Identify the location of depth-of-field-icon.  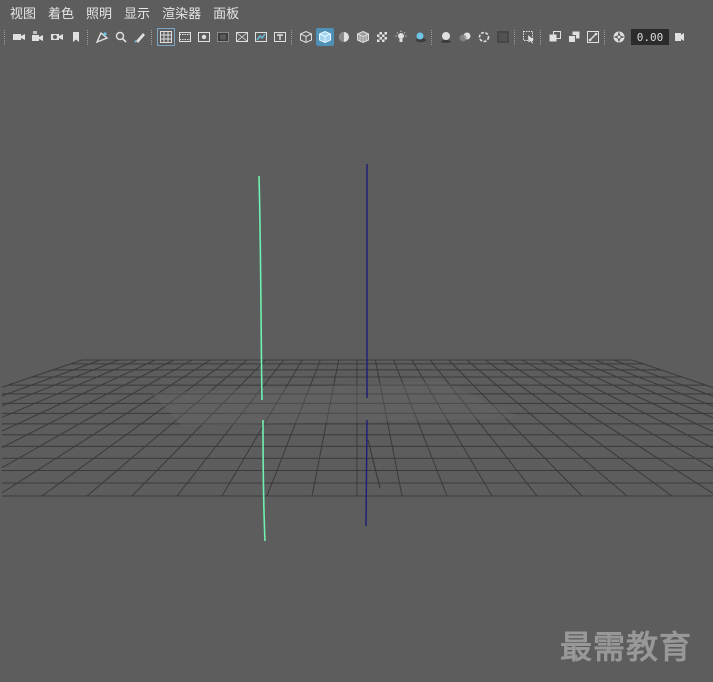
(503, 37).